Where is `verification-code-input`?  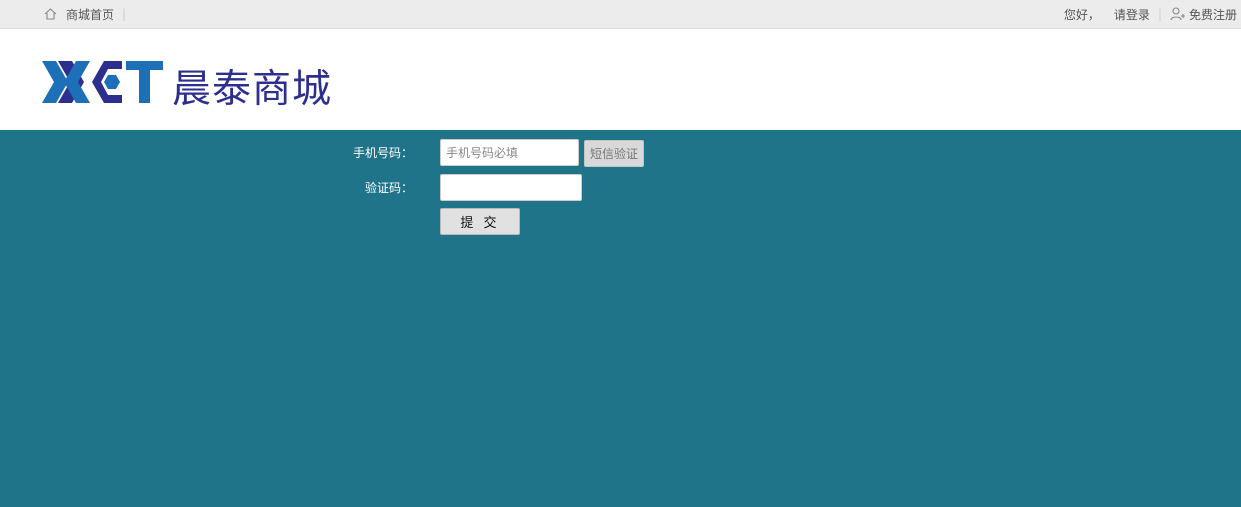 verification-code-input is located at coordinates (511, 187).